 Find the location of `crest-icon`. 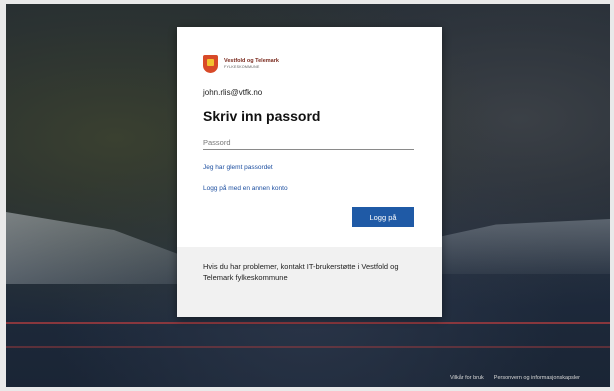

crest-icon is located at coordinates (210, 64).